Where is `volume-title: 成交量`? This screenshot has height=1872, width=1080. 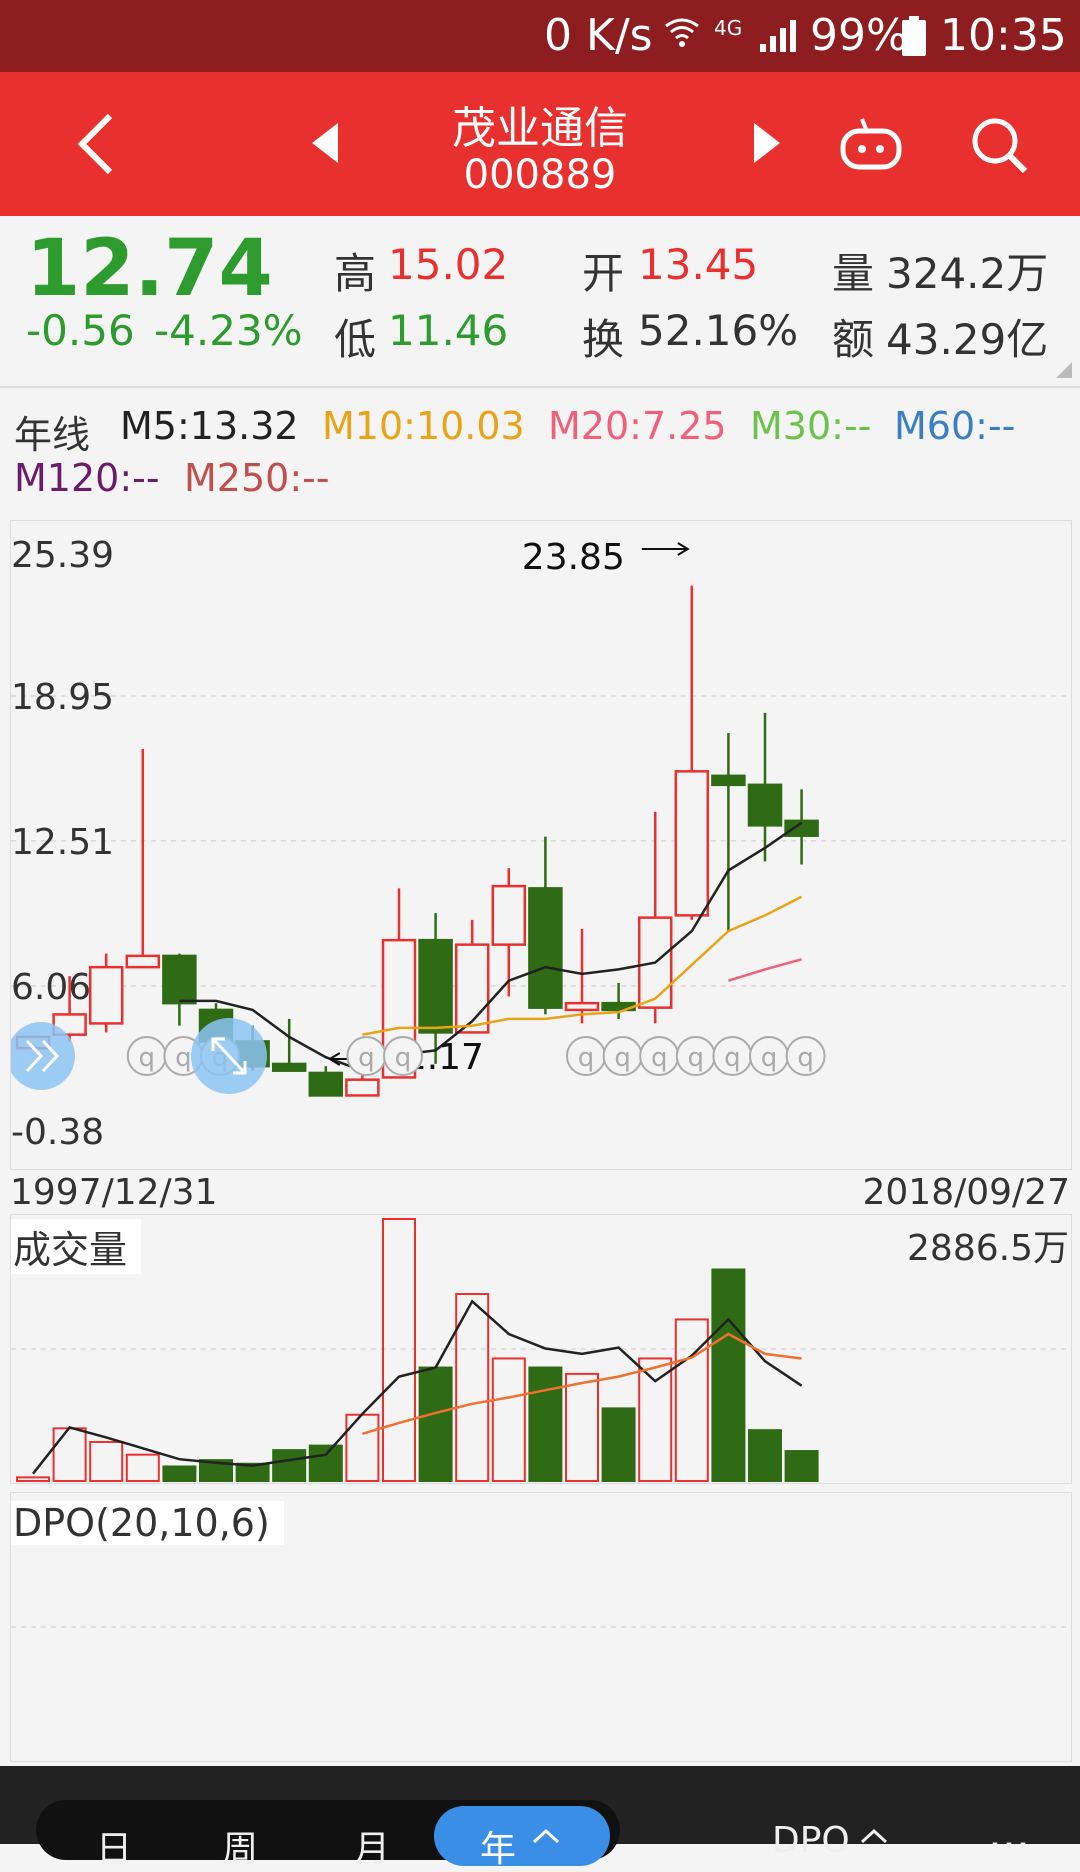 volume-title: 成交量 is located at coordinates (76, 1246).